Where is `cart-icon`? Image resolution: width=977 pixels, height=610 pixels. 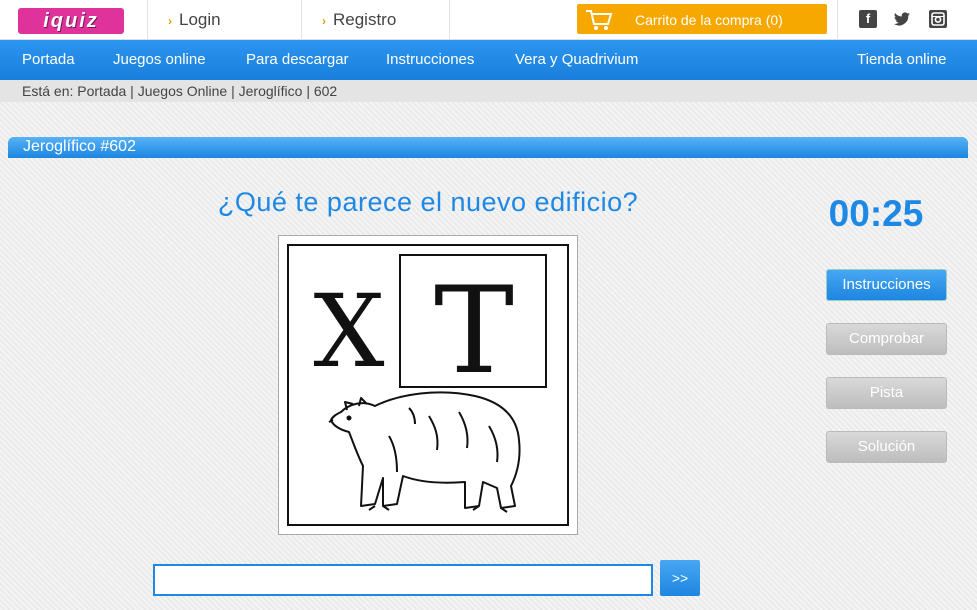
cart-icon is located at coordinates (599, 20).